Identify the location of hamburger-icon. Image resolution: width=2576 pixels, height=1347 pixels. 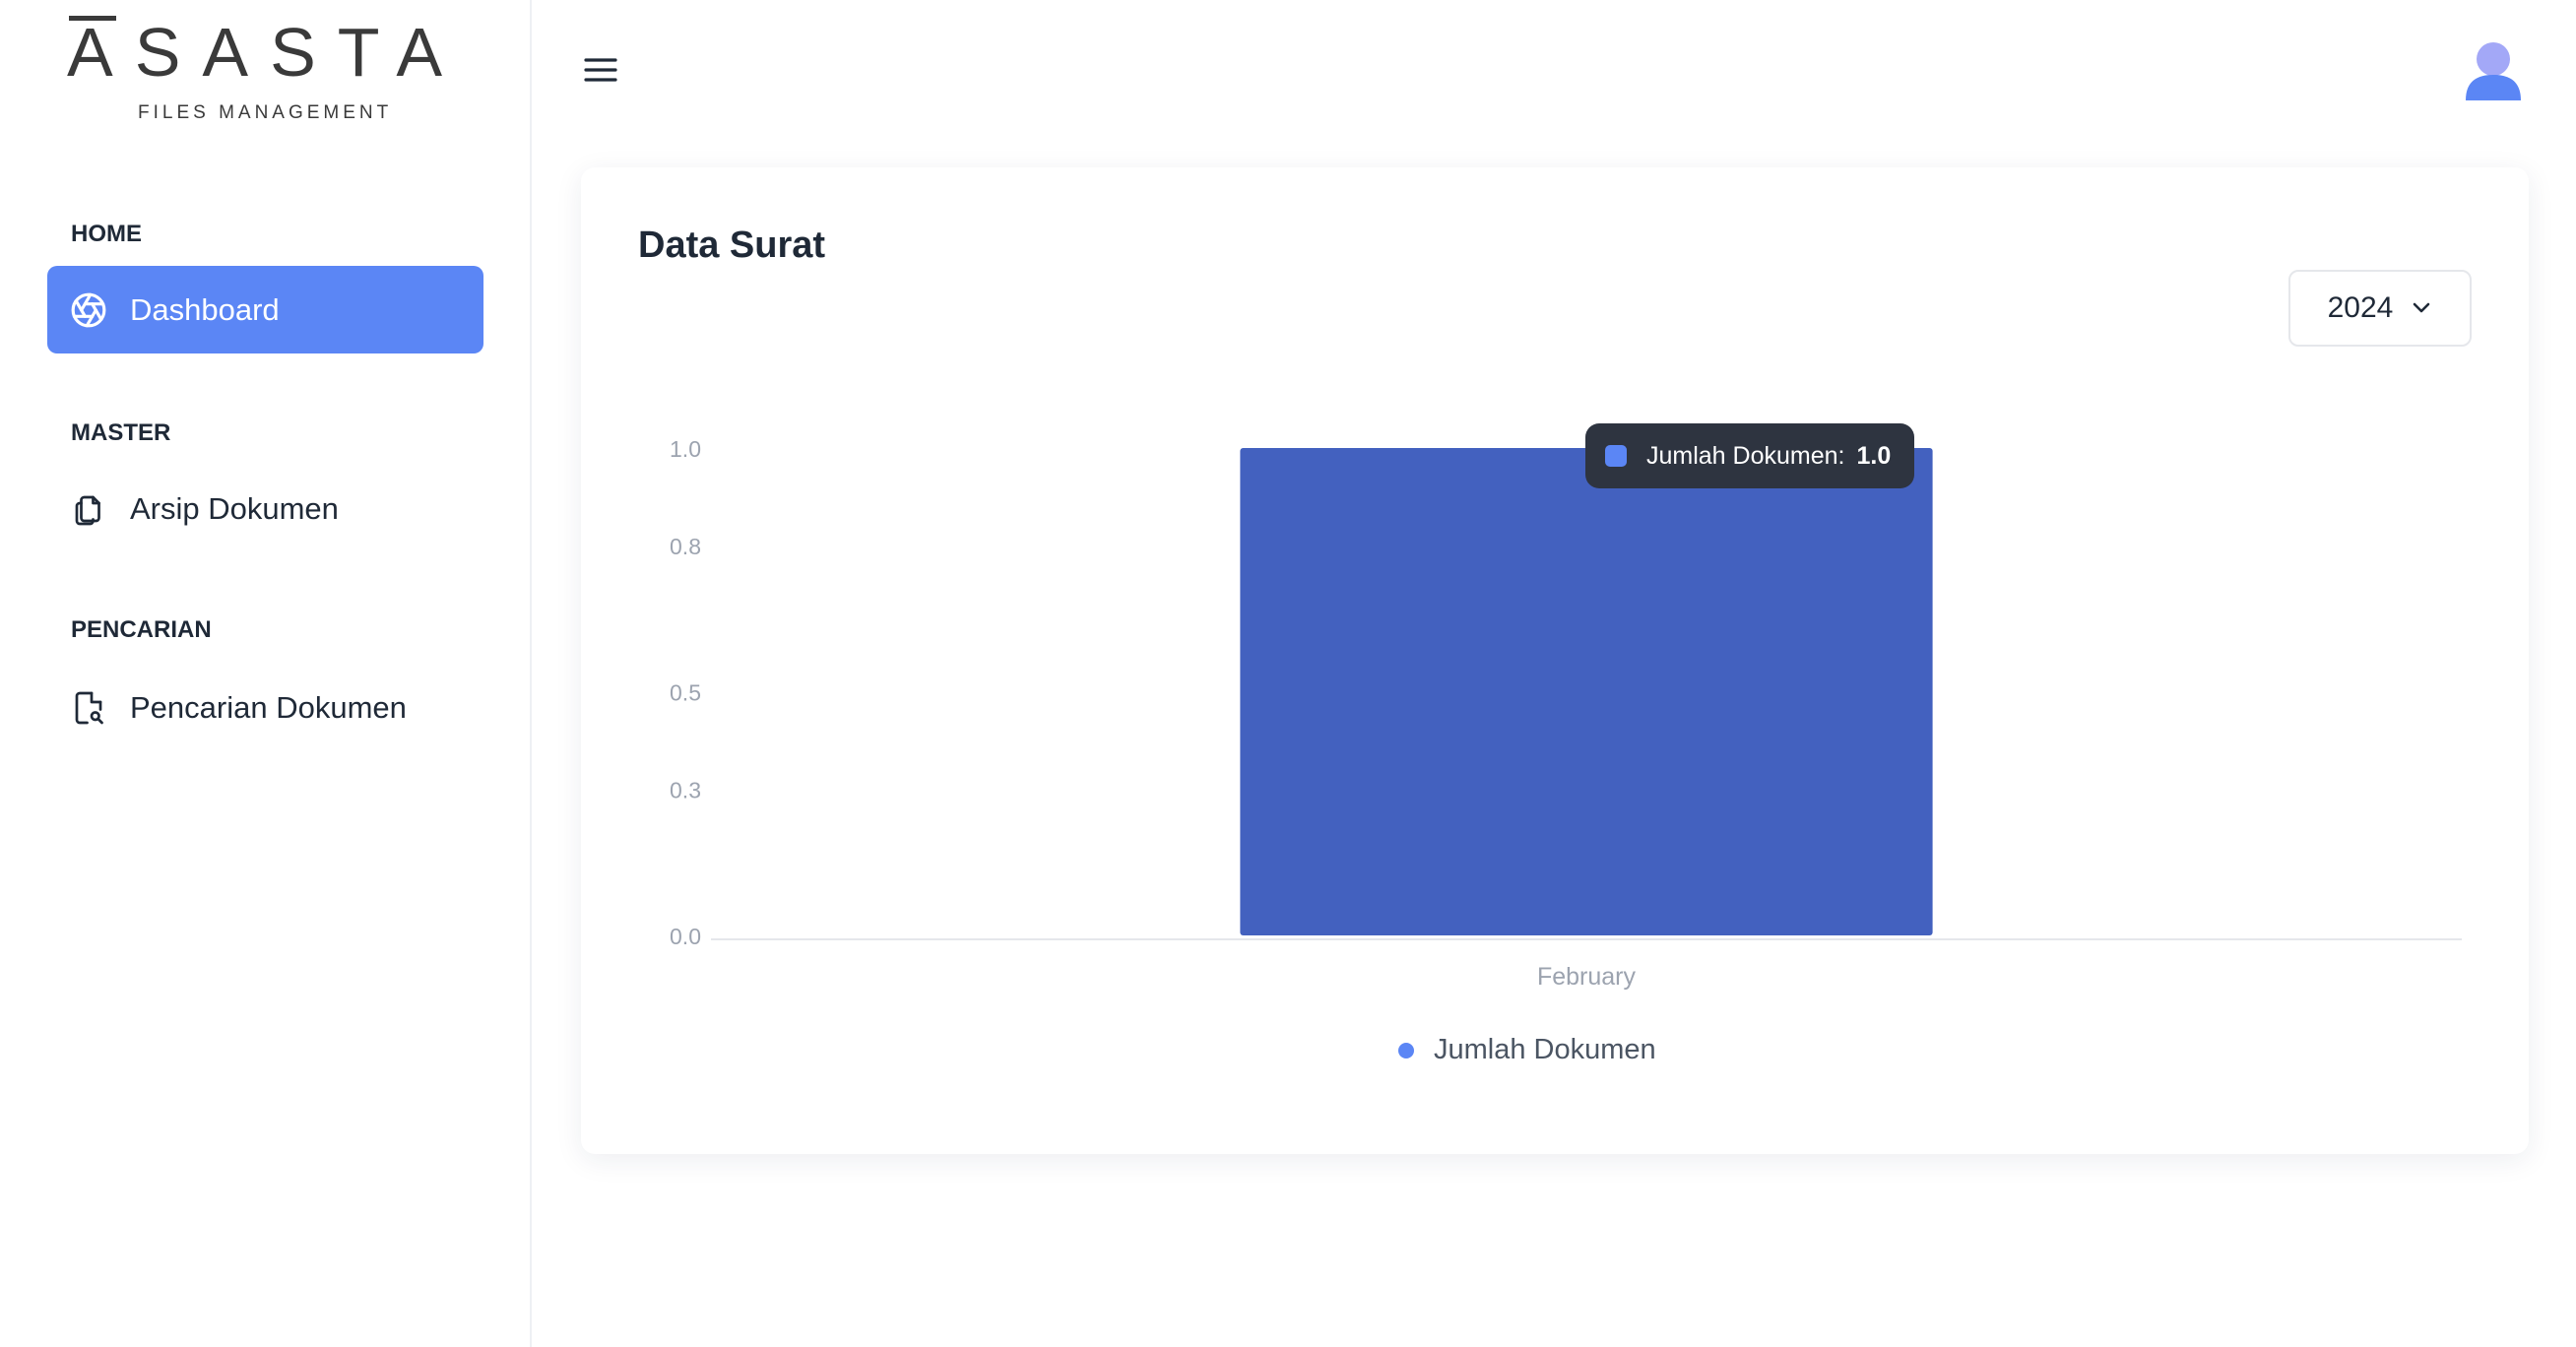
(600, 70).